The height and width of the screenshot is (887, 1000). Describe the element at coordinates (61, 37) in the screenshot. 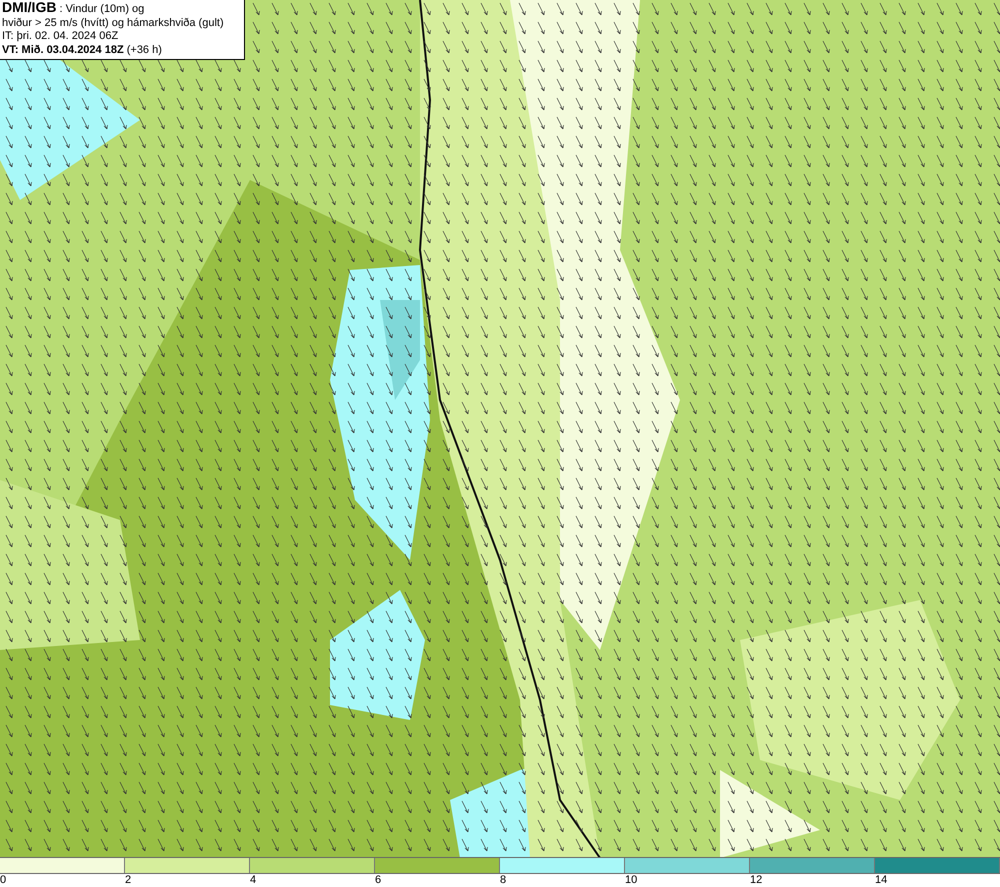

I see `issue-time: IT: þri. 02. 04. 2024 06Z` at that location.